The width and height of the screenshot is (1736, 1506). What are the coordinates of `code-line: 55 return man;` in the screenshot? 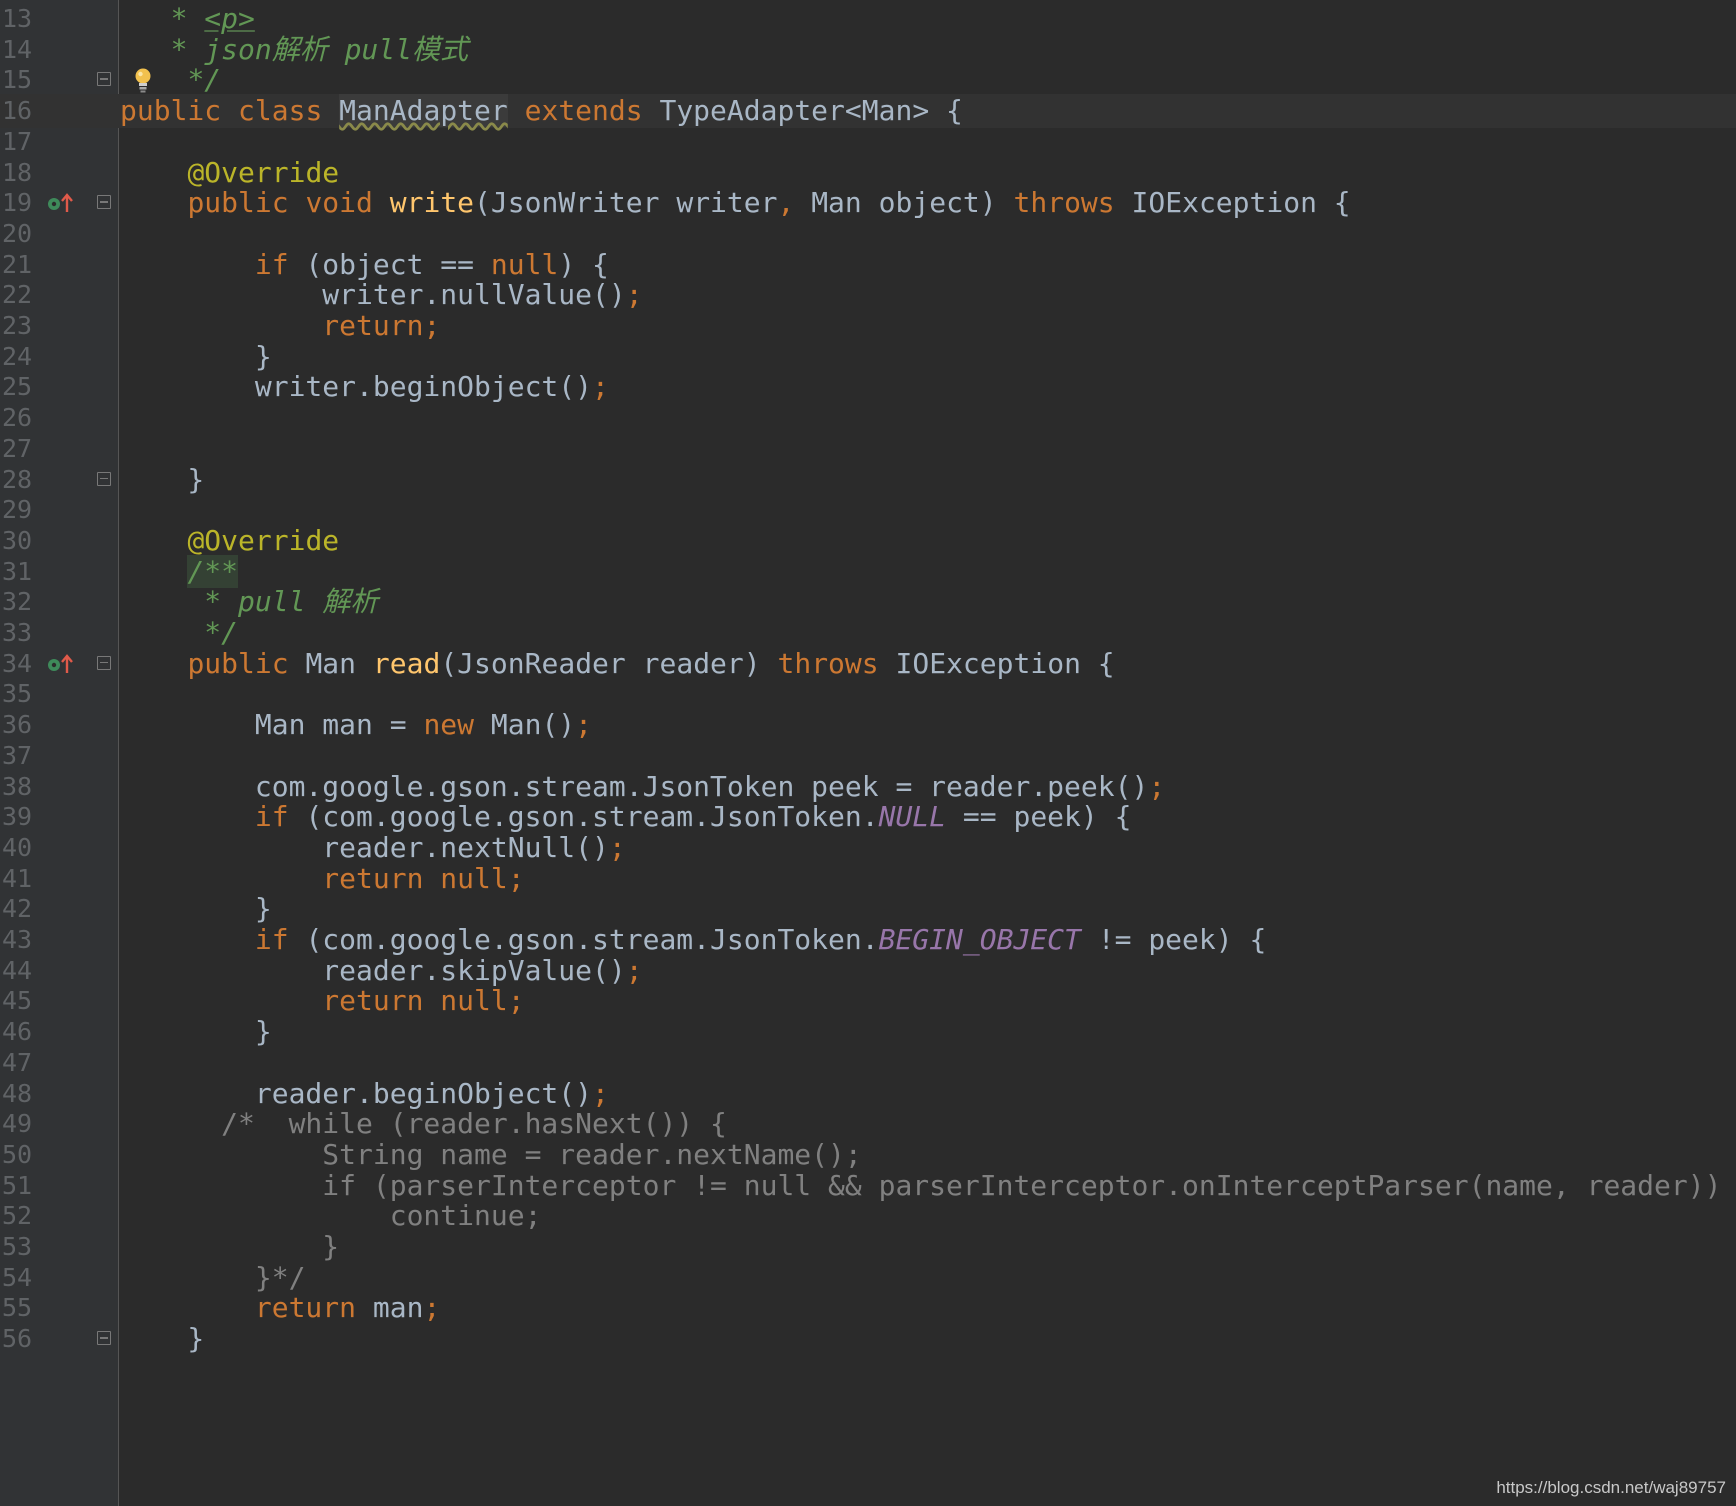 It's located at (868, 1308).